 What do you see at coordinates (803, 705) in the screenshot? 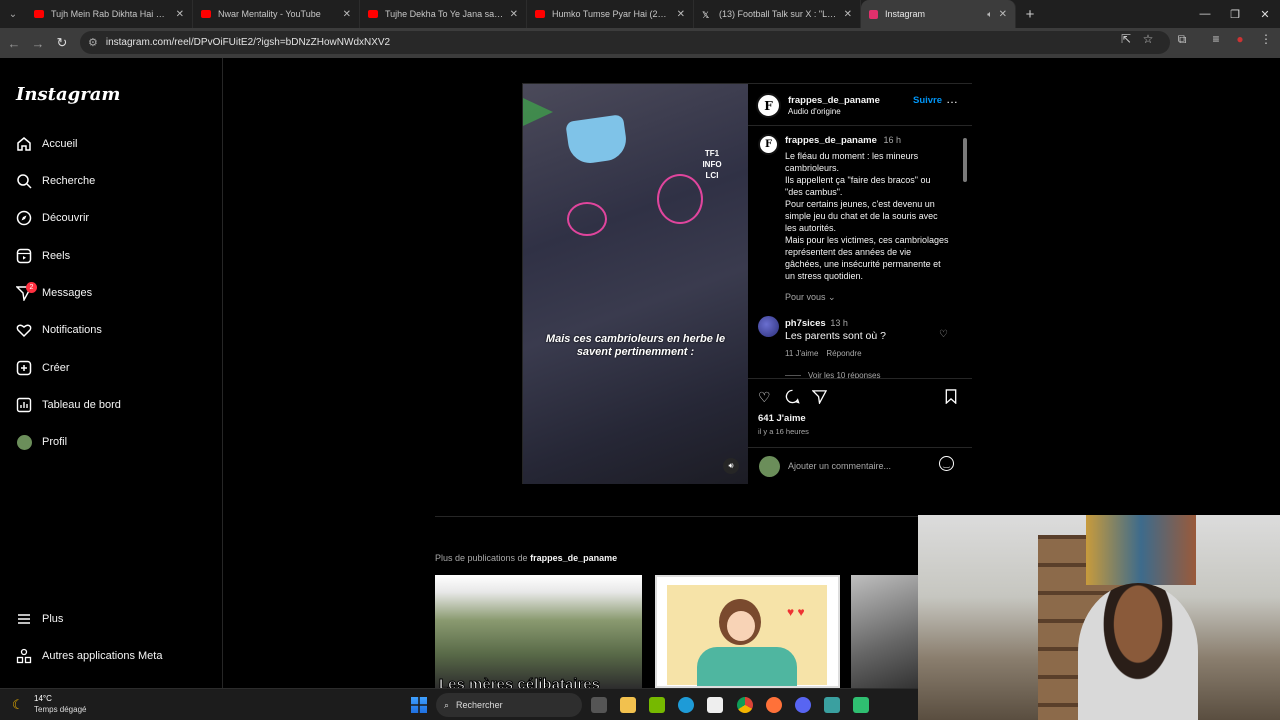
I see `discord-icon` at bounding box center [803, 705].